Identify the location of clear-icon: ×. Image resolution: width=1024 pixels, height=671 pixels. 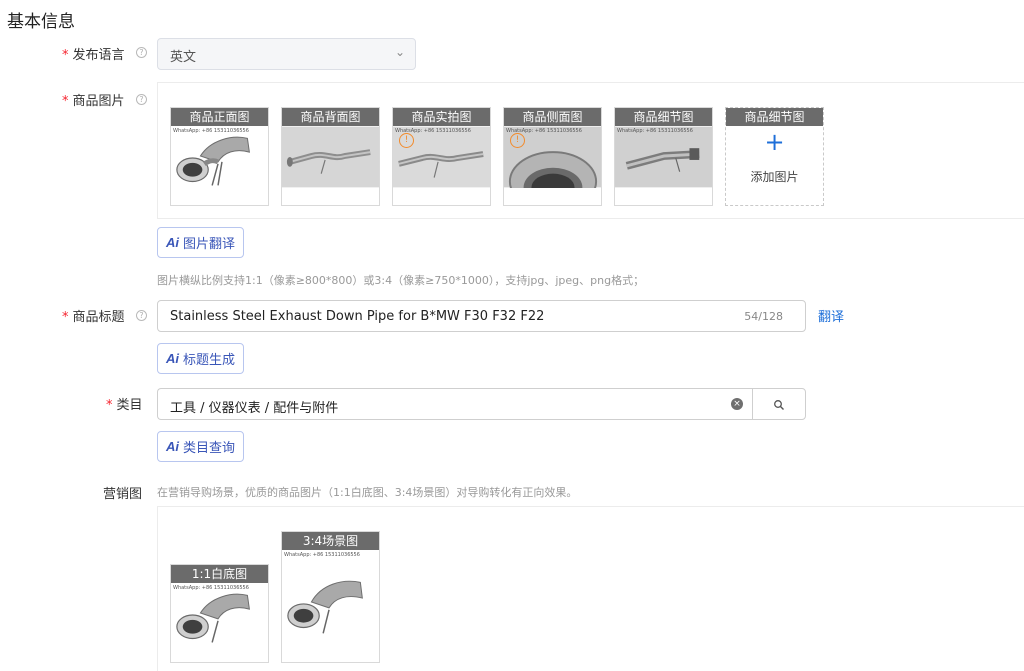
(737, 404).